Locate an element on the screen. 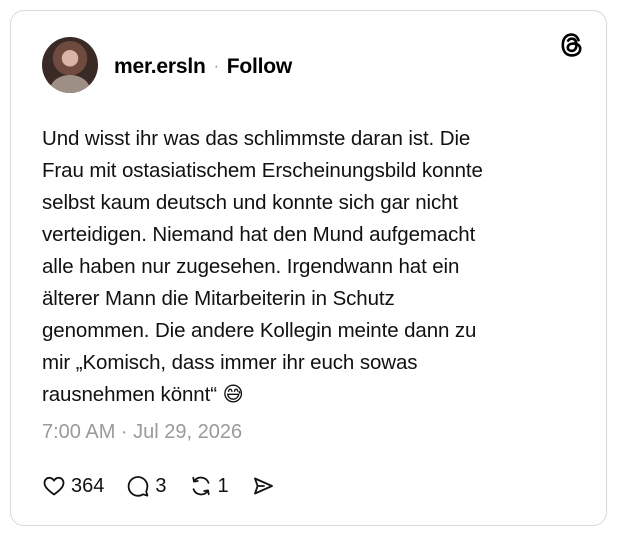 This screenshot has height=538, width=620. reply-button: 3 is located at coordinates (146, 486).